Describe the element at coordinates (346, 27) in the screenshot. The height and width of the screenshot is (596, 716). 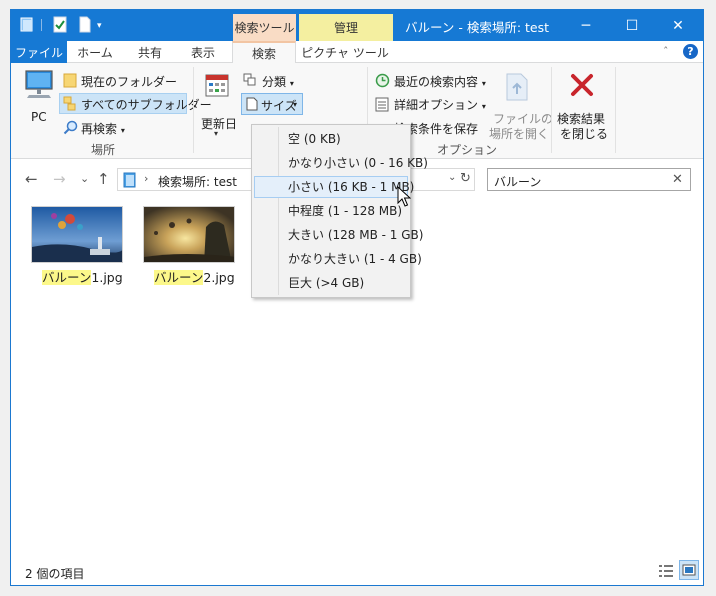
I see `context-tab-manage: 管理` at that location.